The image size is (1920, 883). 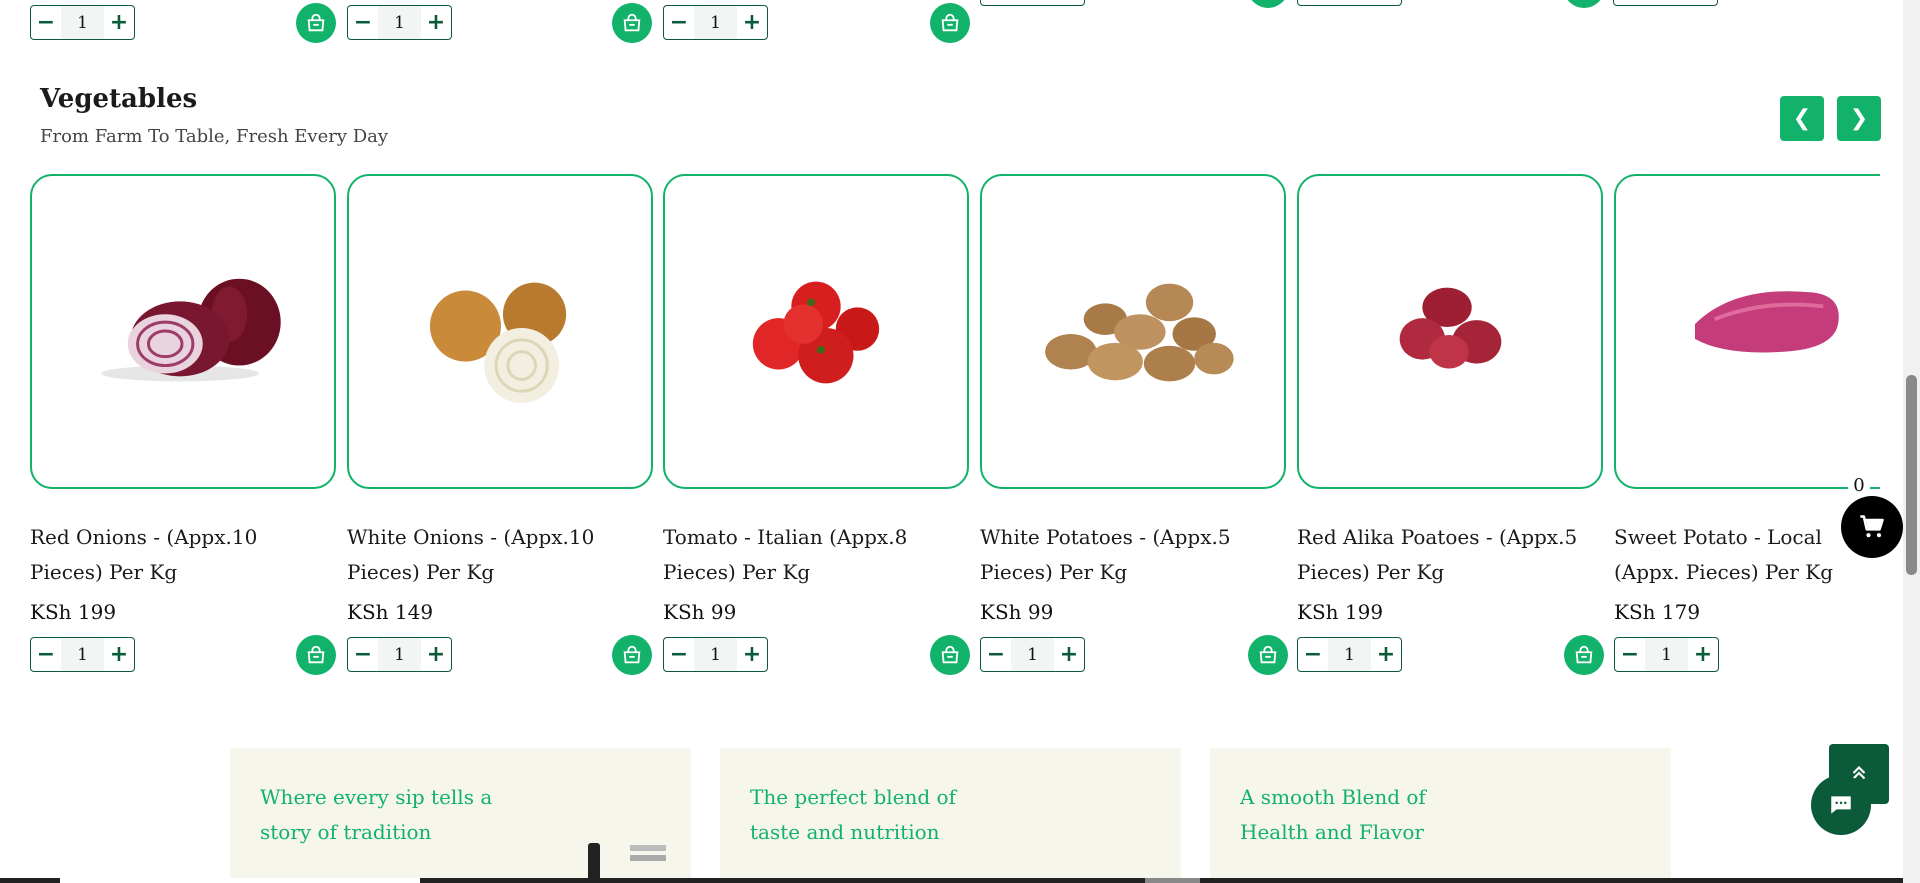 I want to click on promo-text: A smooth Blend of Health and Flavor, so click(x=1333, y=814).